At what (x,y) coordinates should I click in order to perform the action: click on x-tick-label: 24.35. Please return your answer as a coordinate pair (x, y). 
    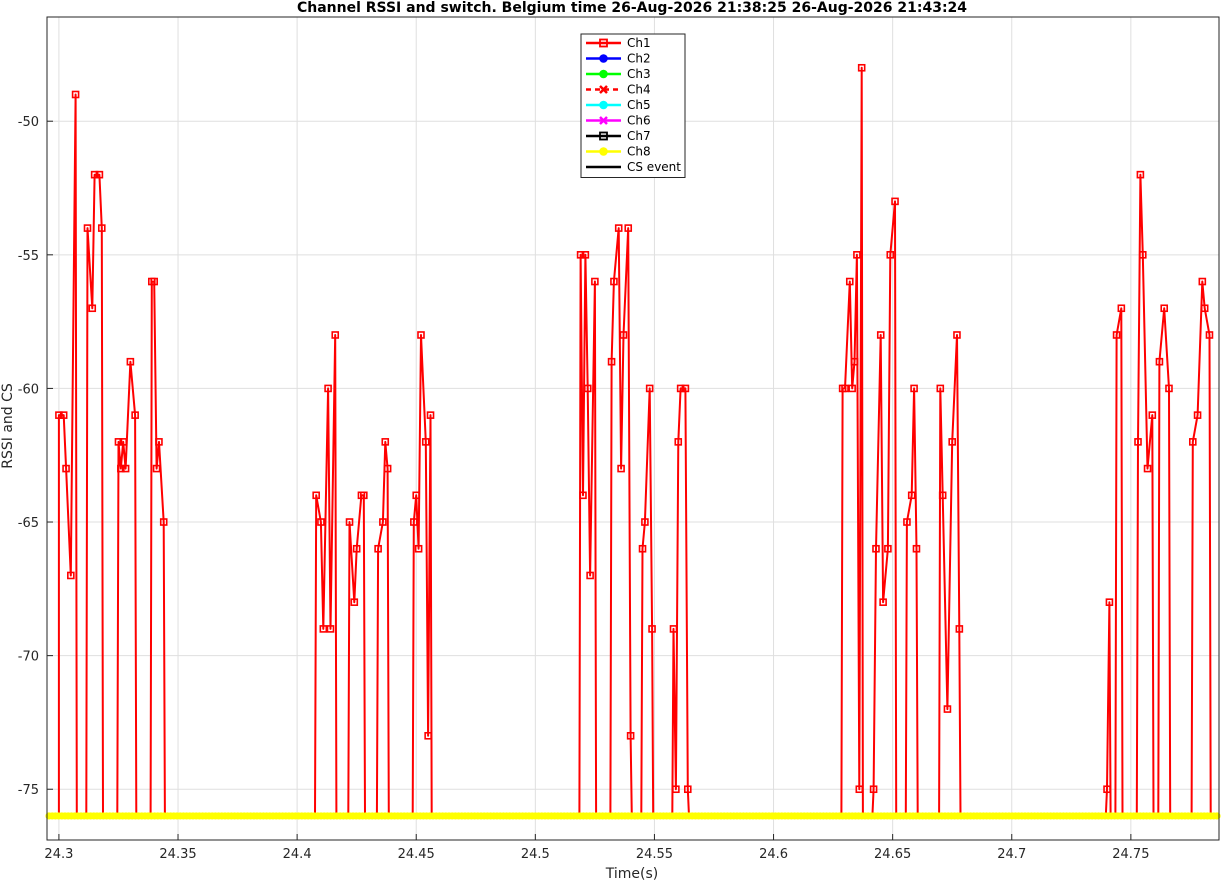
    Looking at the image, I should click on (177, 854).